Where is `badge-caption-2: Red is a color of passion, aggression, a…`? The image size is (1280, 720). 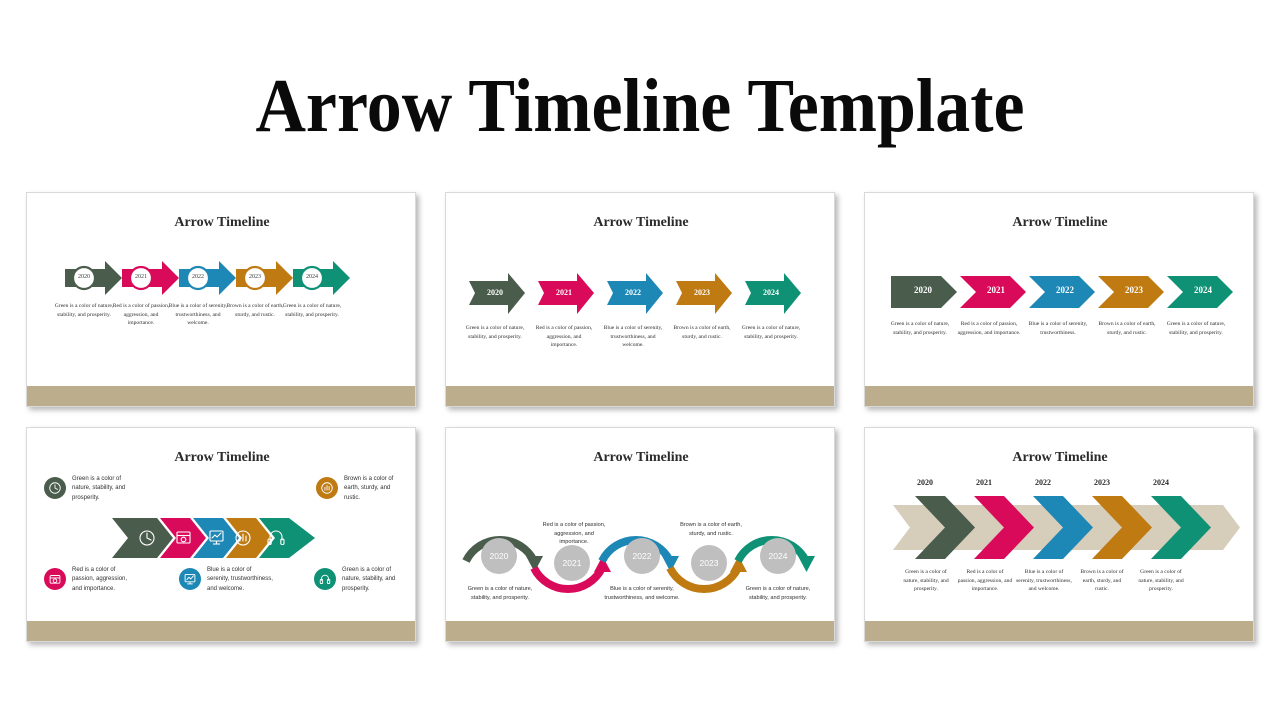
badge-caption-2: Red is a color of passion, aggression, a… is located at coordinates (100, 579).